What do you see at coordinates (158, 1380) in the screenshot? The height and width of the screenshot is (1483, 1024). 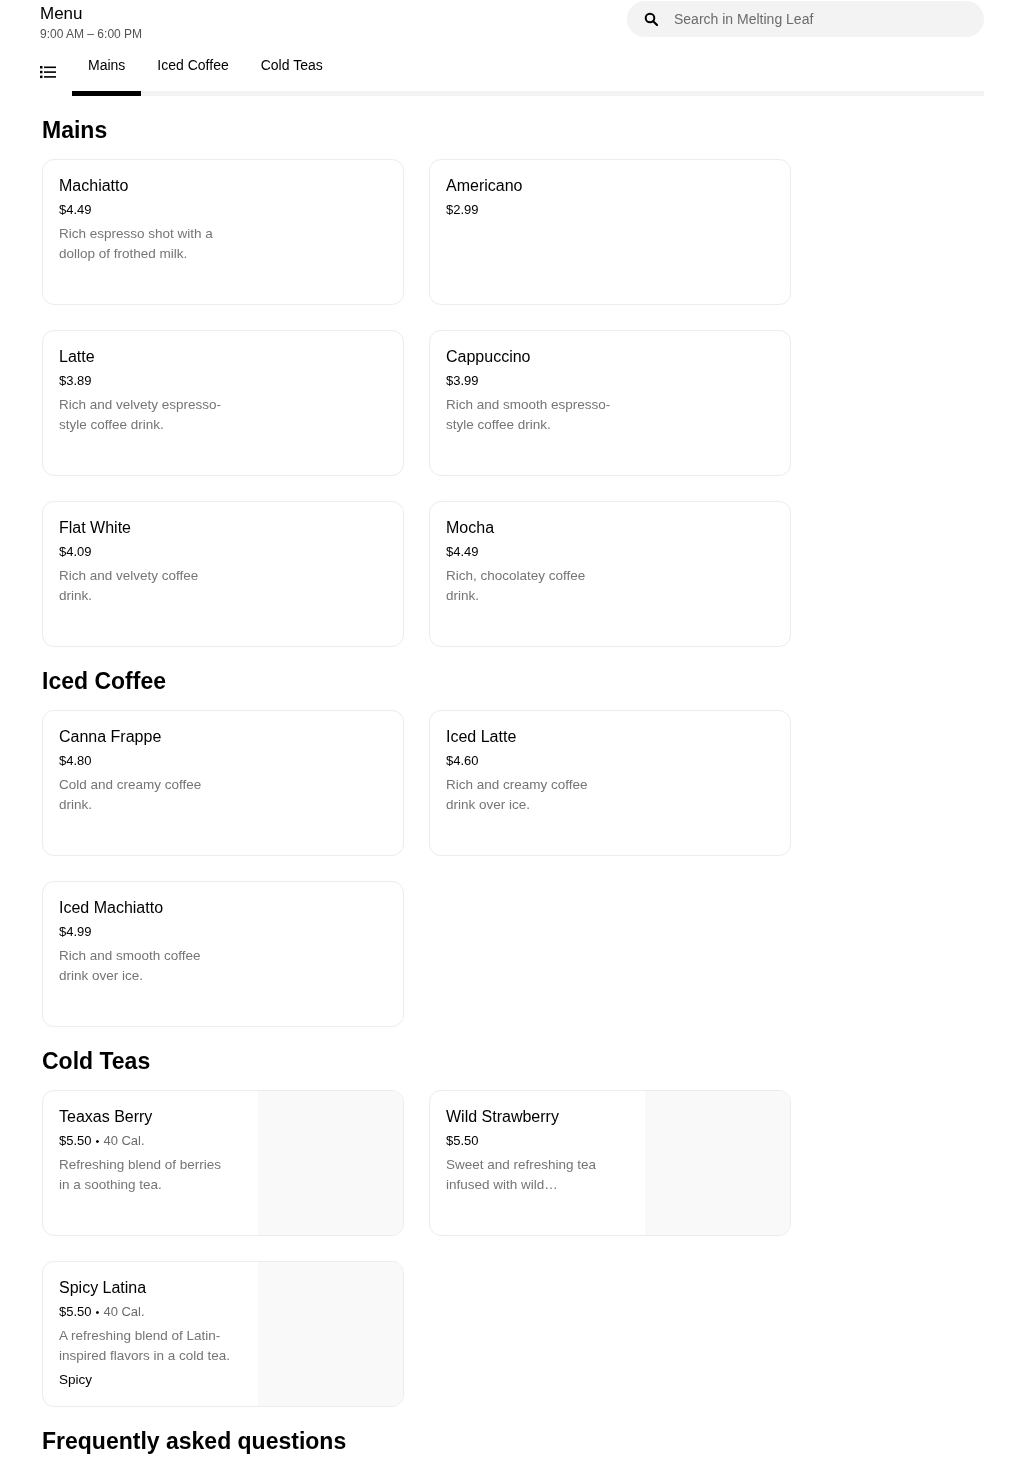 I see `item-tag: Spicy` at bounding box center [158, 1380].